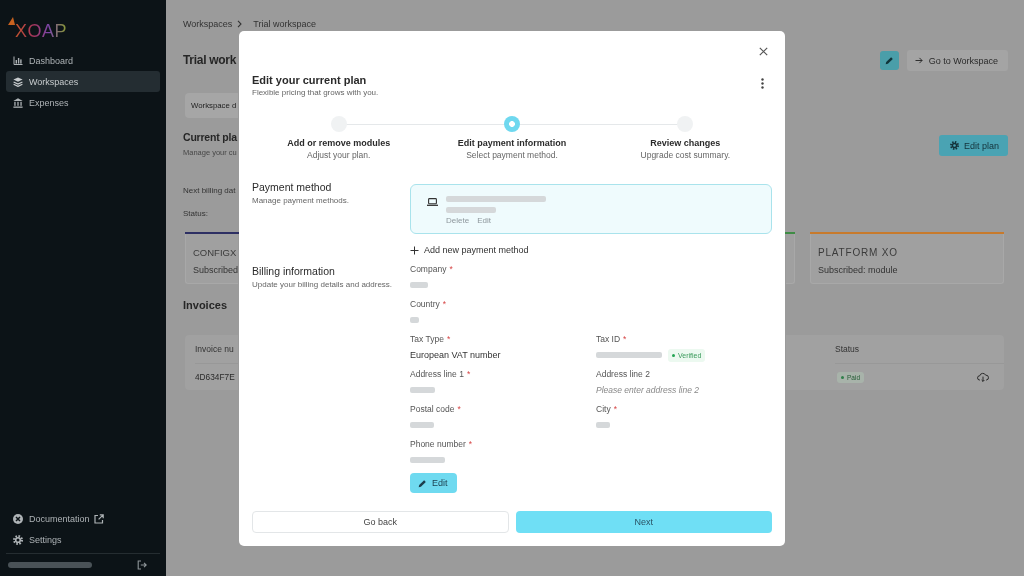 This screenshot has width=1024, height=576. Describe the element at coordinates (292, 187) in the screenshot. I see `section-title: Payment method` at that location.